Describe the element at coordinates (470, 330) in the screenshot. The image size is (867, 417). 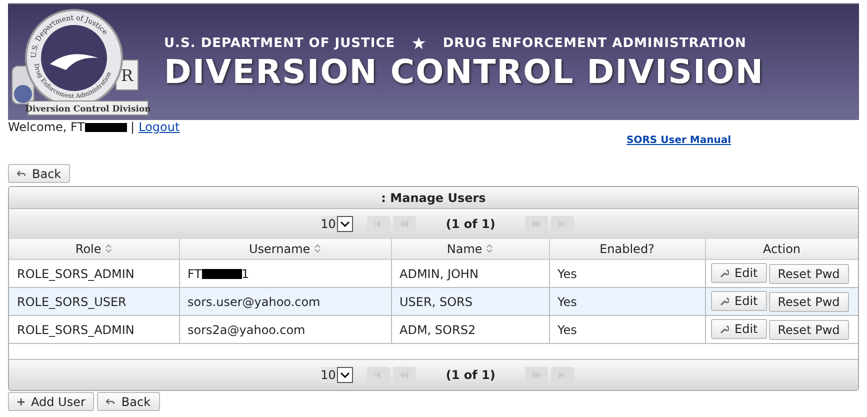
I see `table-cell: ADM, SORS2` at that location.